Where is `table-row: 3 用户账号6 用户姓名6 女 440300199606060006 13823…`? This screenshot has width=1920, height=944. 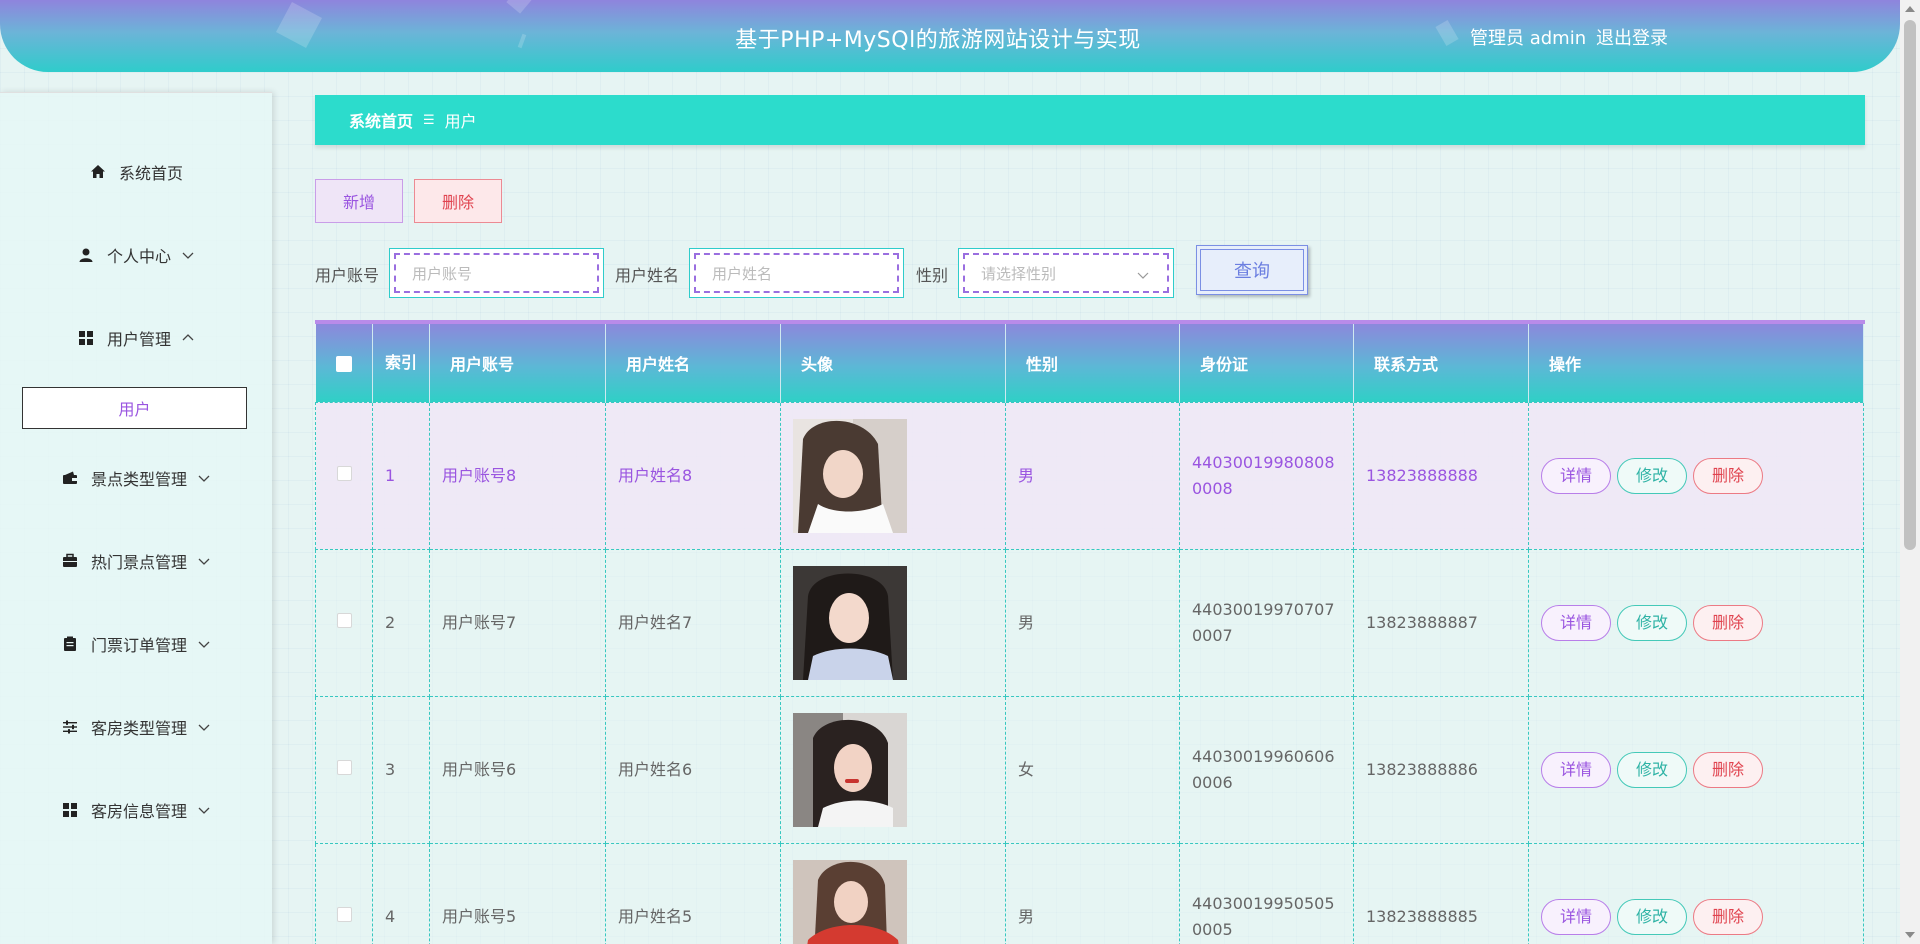
table-row: 3 用户账号6 用户姓名6 女 440300199606060006 13823… is located at coordinates (1089, 769).